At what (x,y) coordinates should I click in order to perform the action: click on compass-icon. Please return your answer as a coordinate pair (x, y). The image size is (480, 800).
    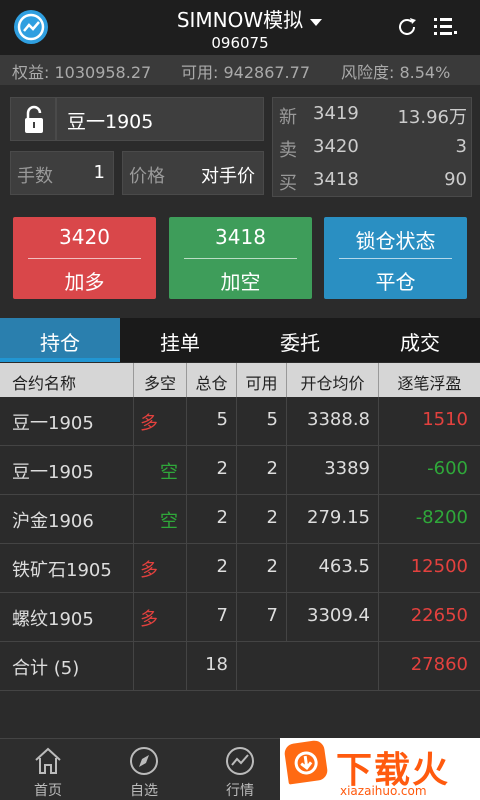
    Looking at the image, I should click on (144, 761).